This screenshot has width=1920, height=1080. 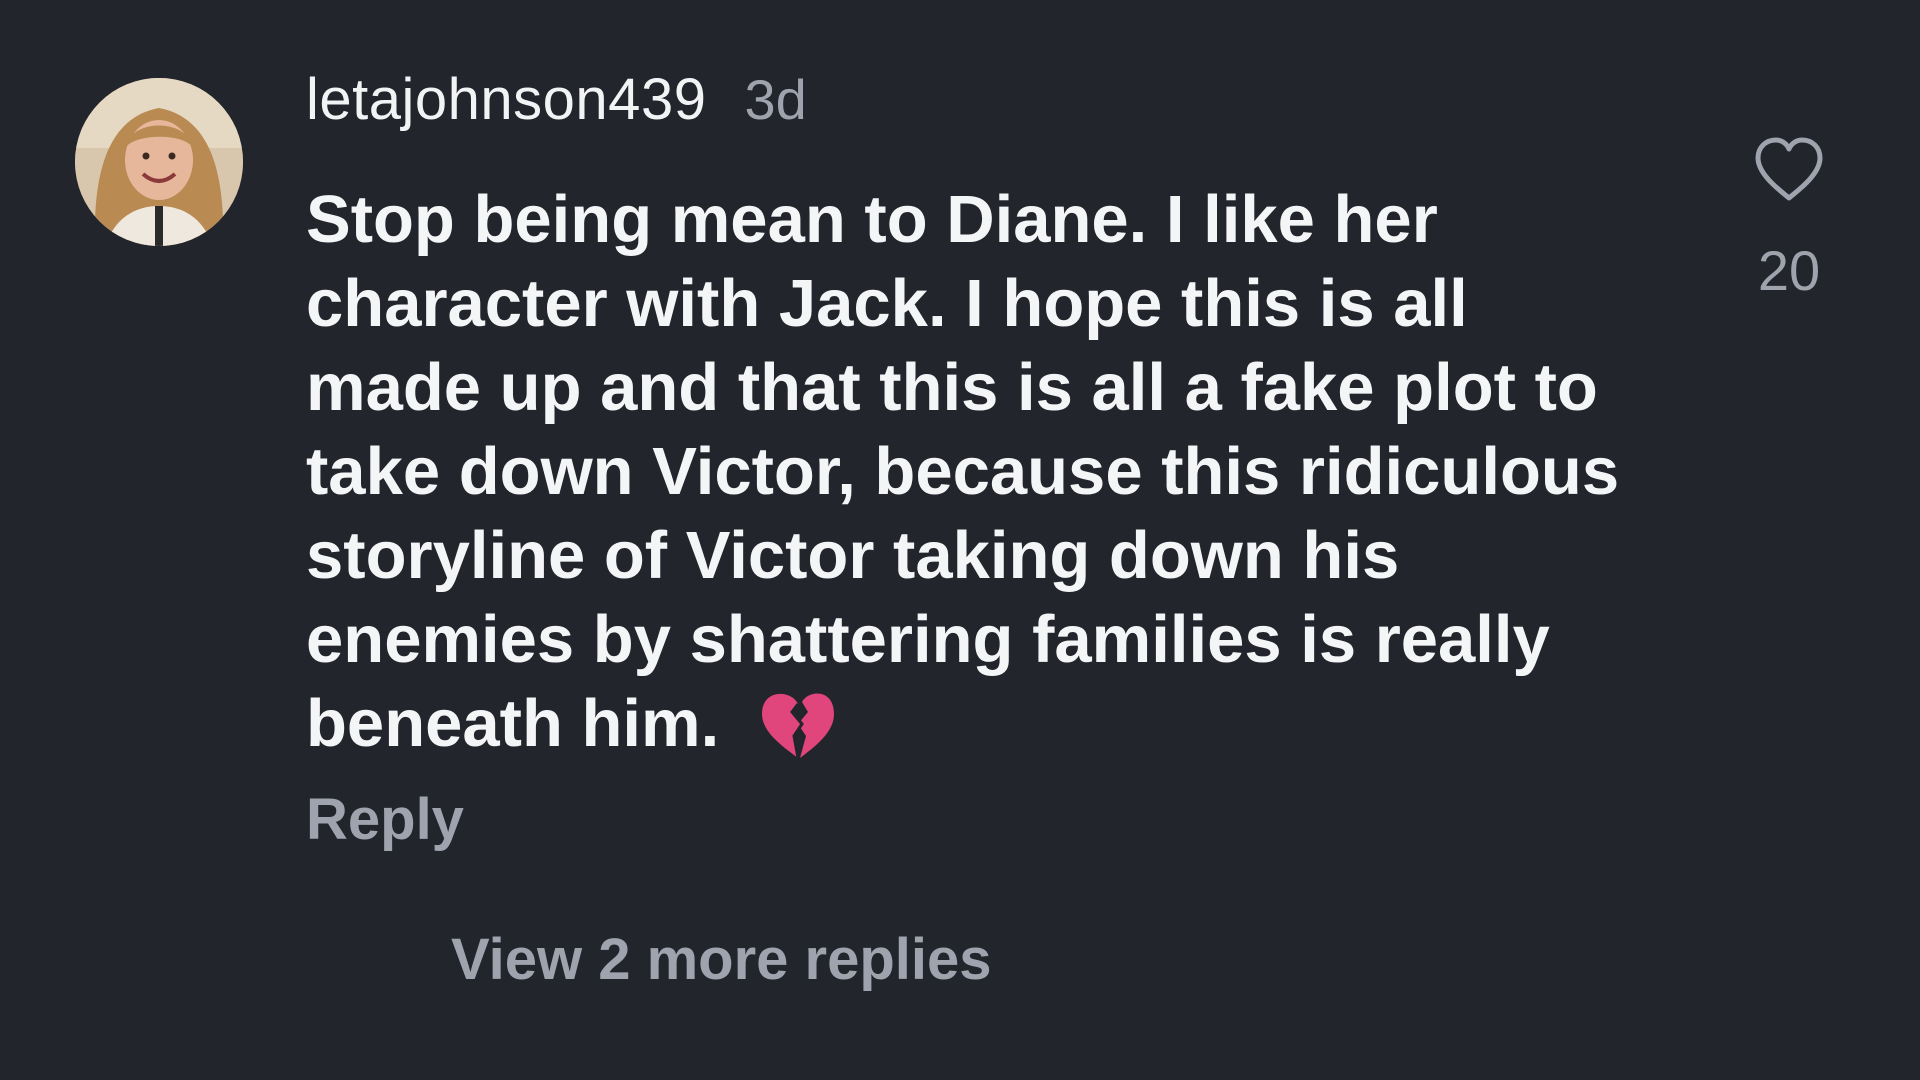 I want to click on view-more-replies-button: View 2 more replies, so click(x=721, y=959).